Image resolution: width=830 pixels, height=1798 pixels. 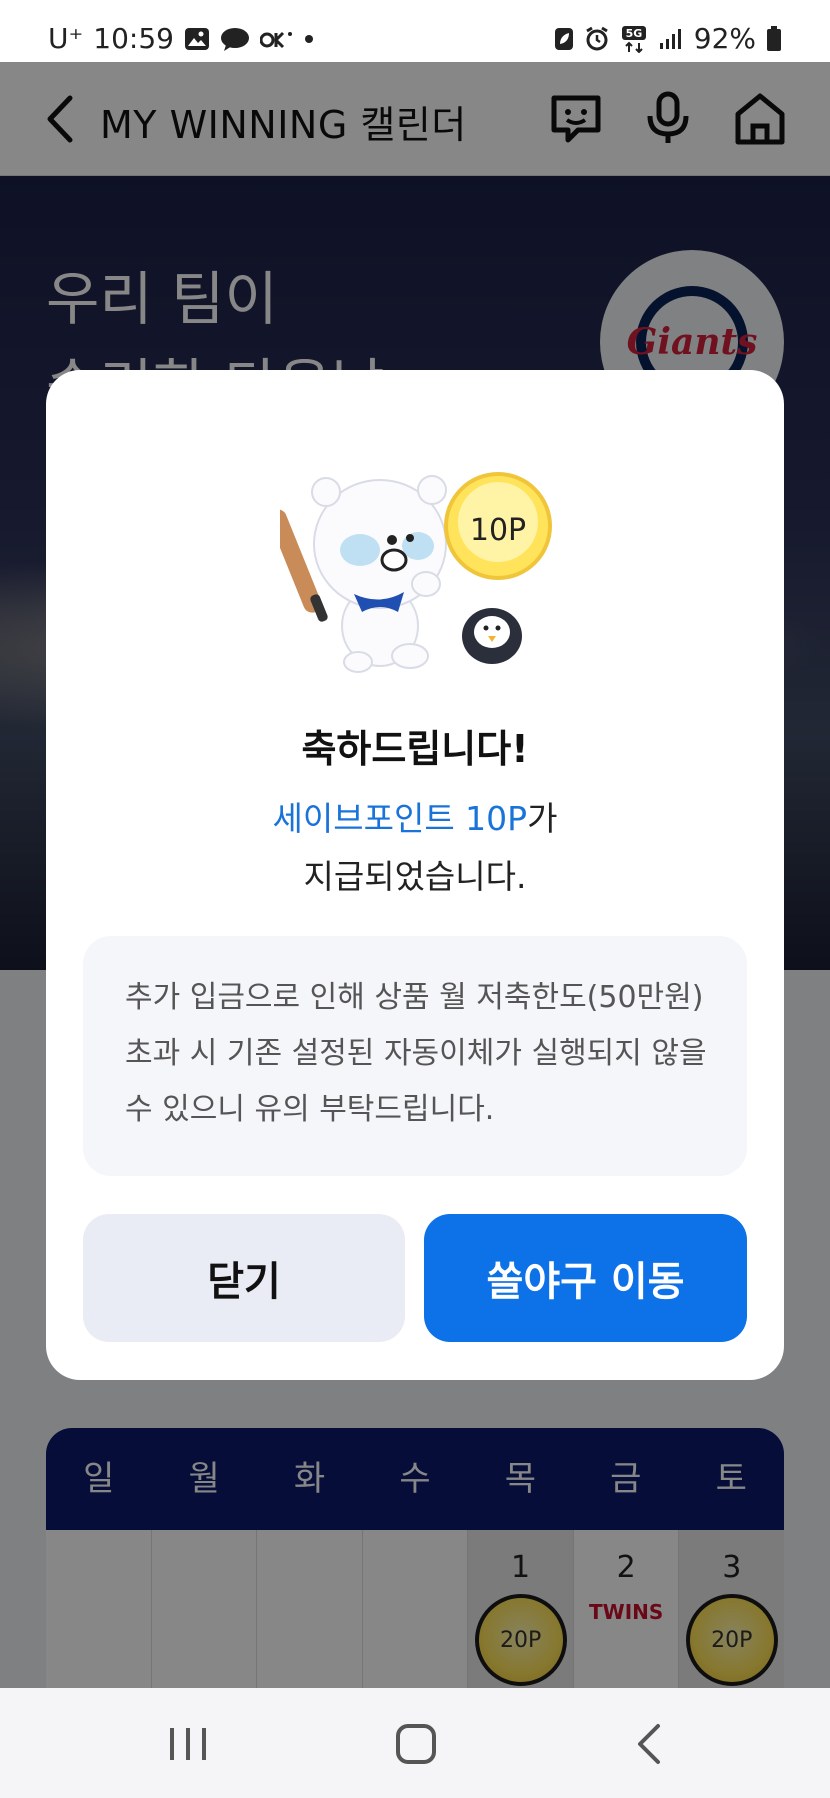 I want to click on battery-icon, so click(x=774, y=38).